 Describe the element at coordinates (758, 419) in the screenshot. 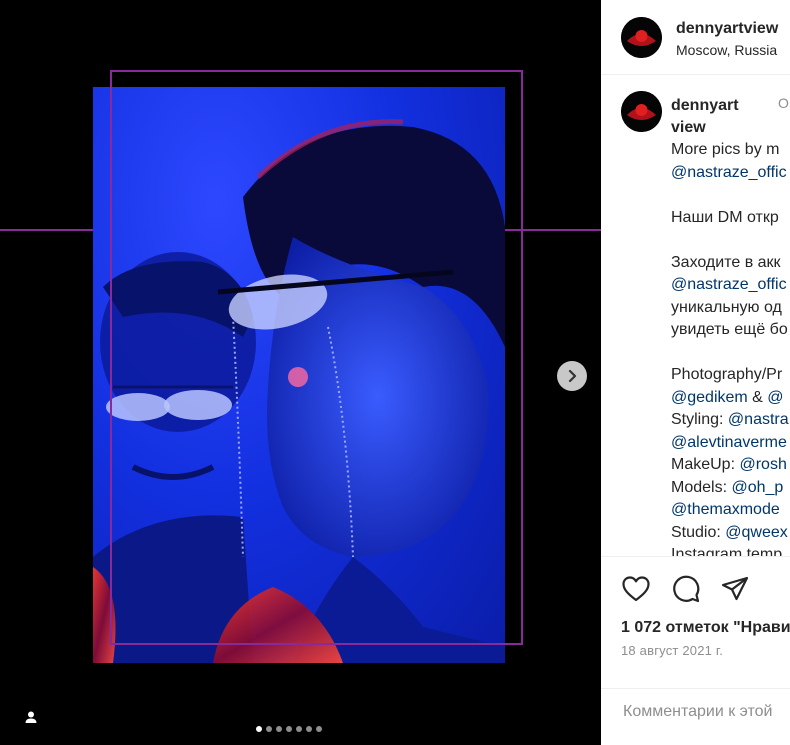

I see `mention-link: @nastra` at that location.